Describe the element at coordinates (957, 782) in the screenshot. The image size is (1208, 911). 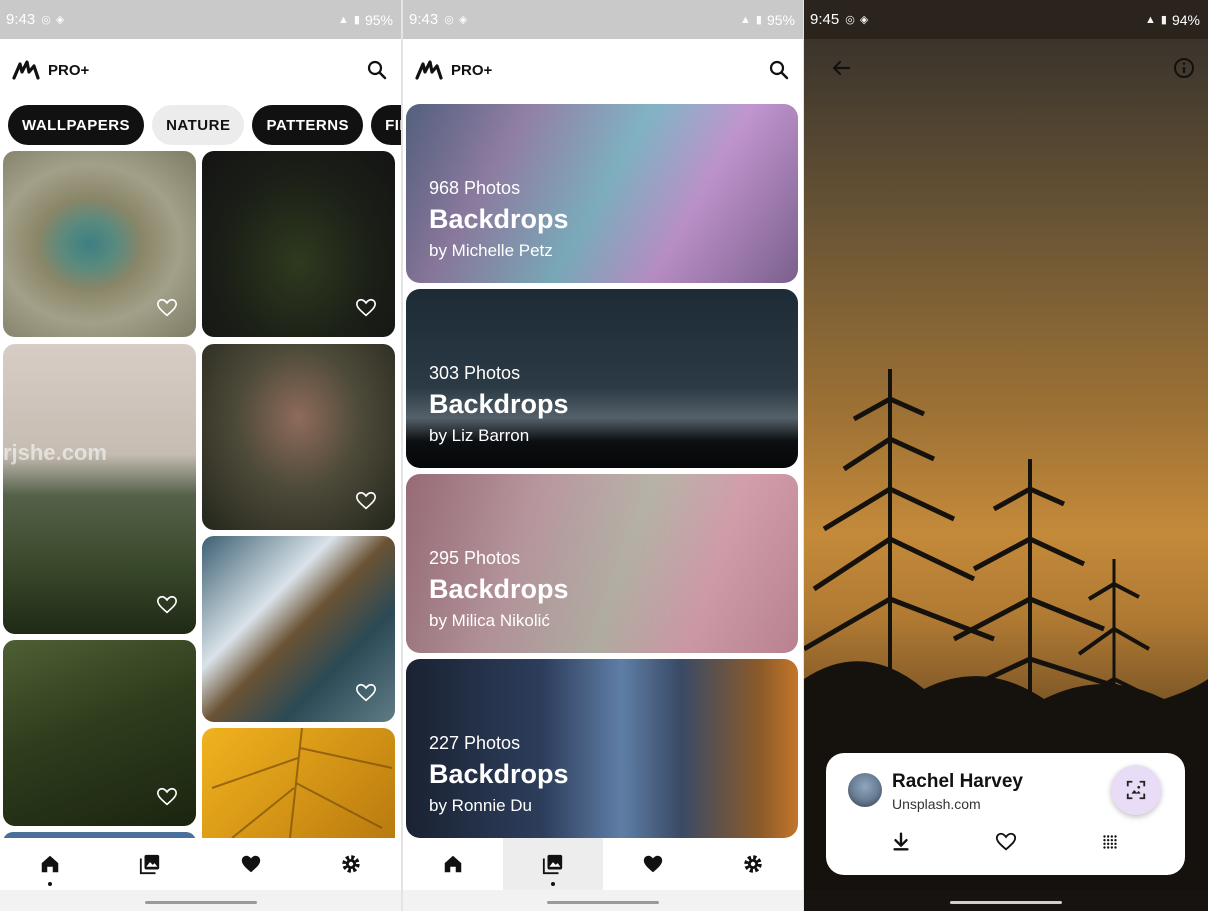
I see `author-name: Rachel Harvey` at that location.